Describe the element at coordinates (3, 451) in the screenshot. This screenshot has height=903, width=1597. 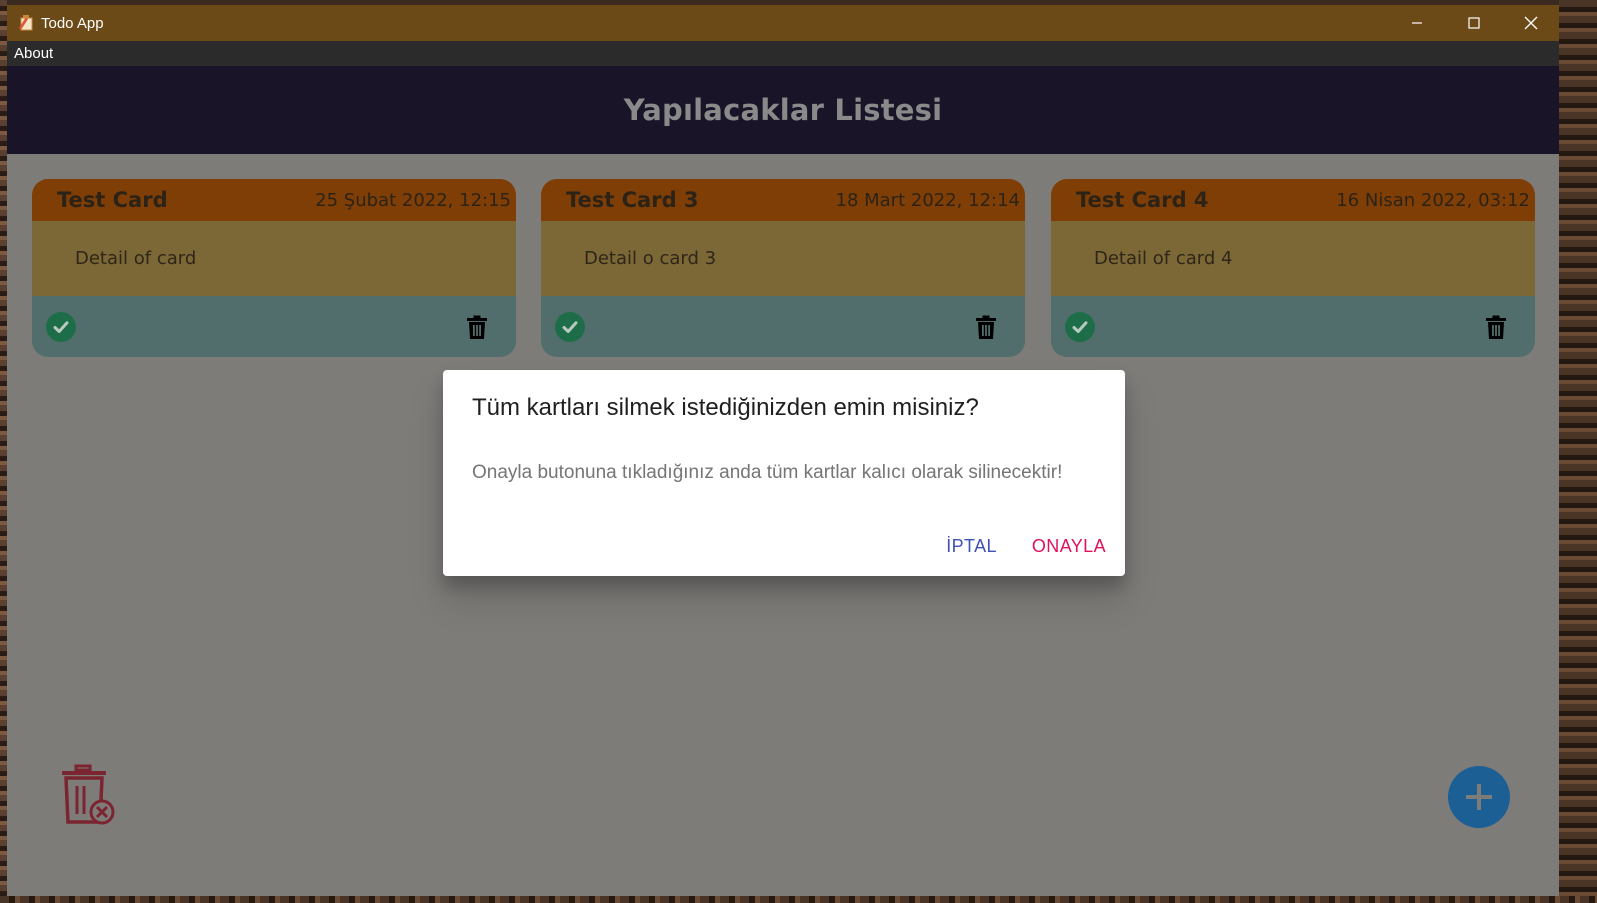
I see `desktop-background-left` at that location.